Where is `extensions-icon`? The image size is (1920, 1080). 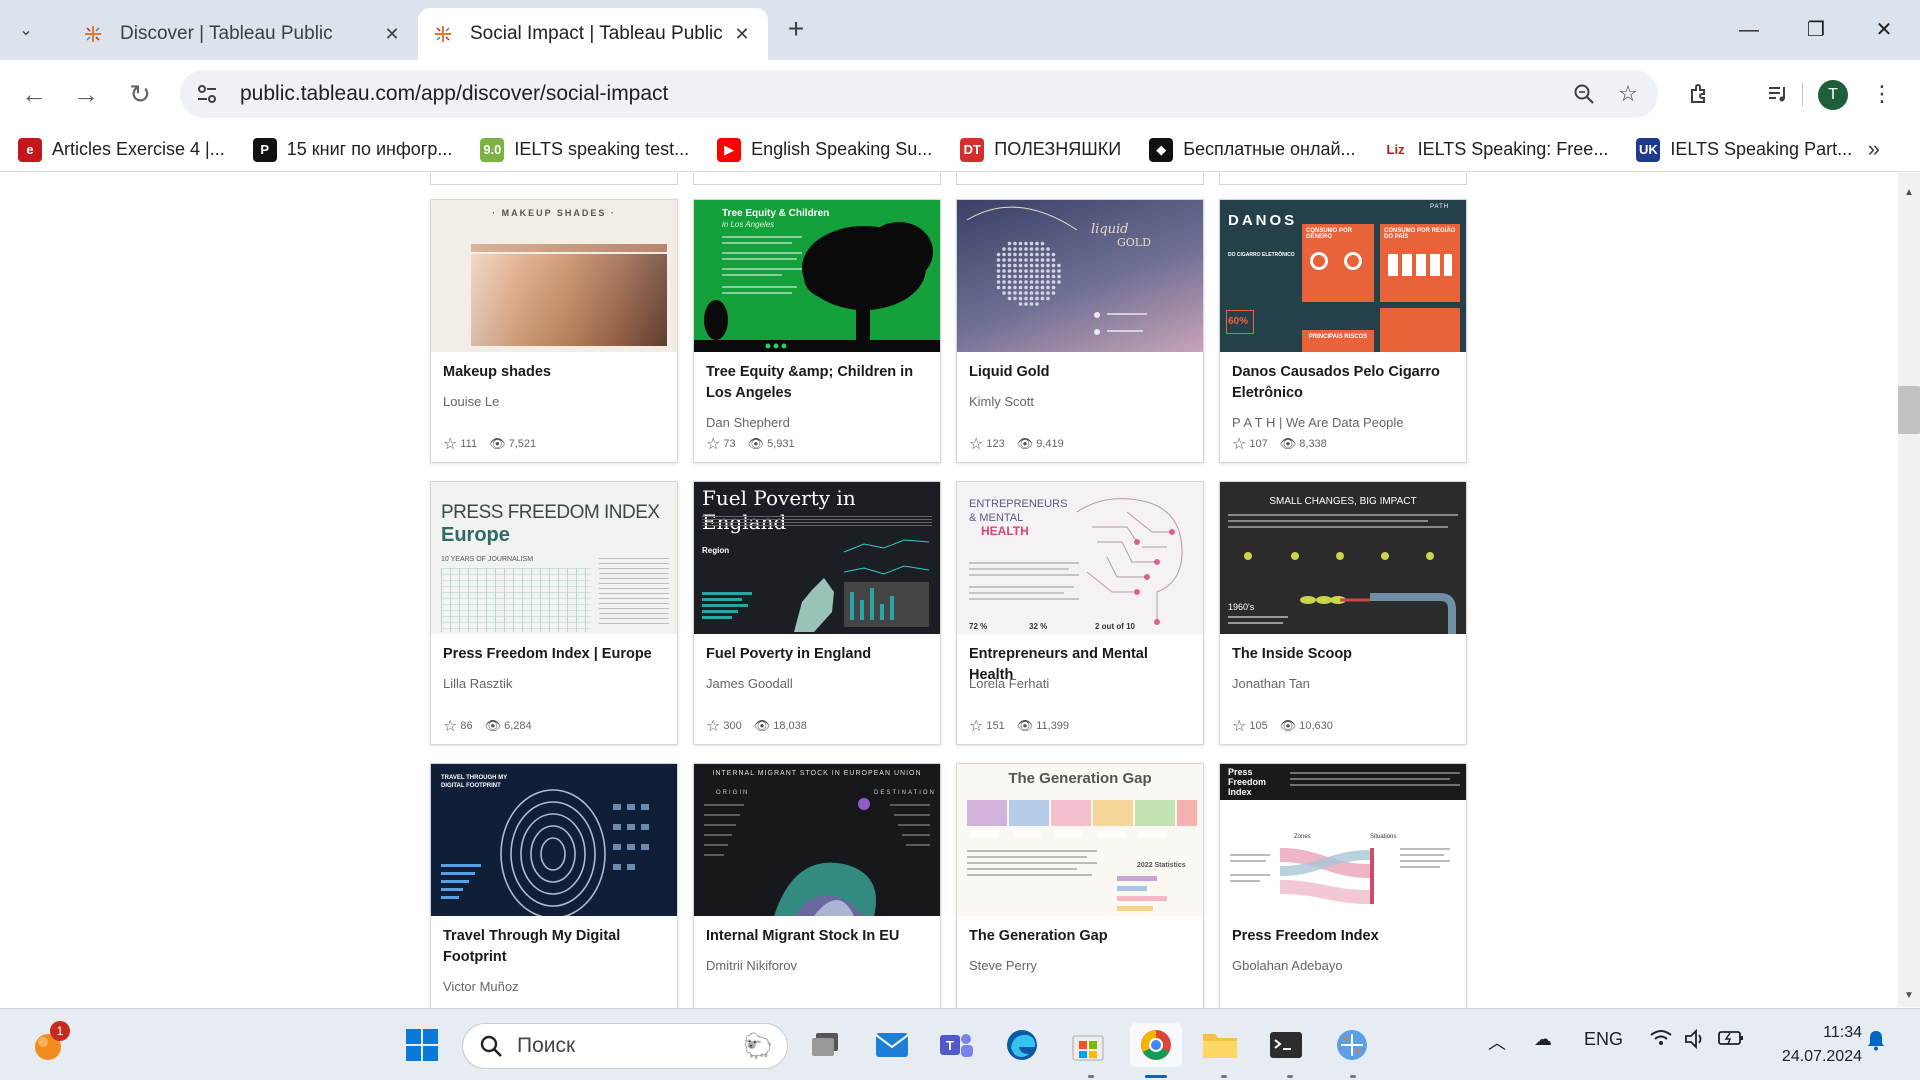
extensions-icon is located at coordinates (1699, 94).